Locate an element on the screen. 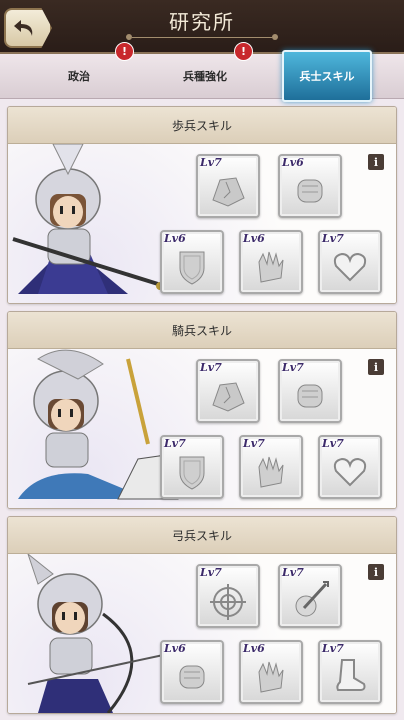  crosshair-icon is located at coordinates (228, 602).